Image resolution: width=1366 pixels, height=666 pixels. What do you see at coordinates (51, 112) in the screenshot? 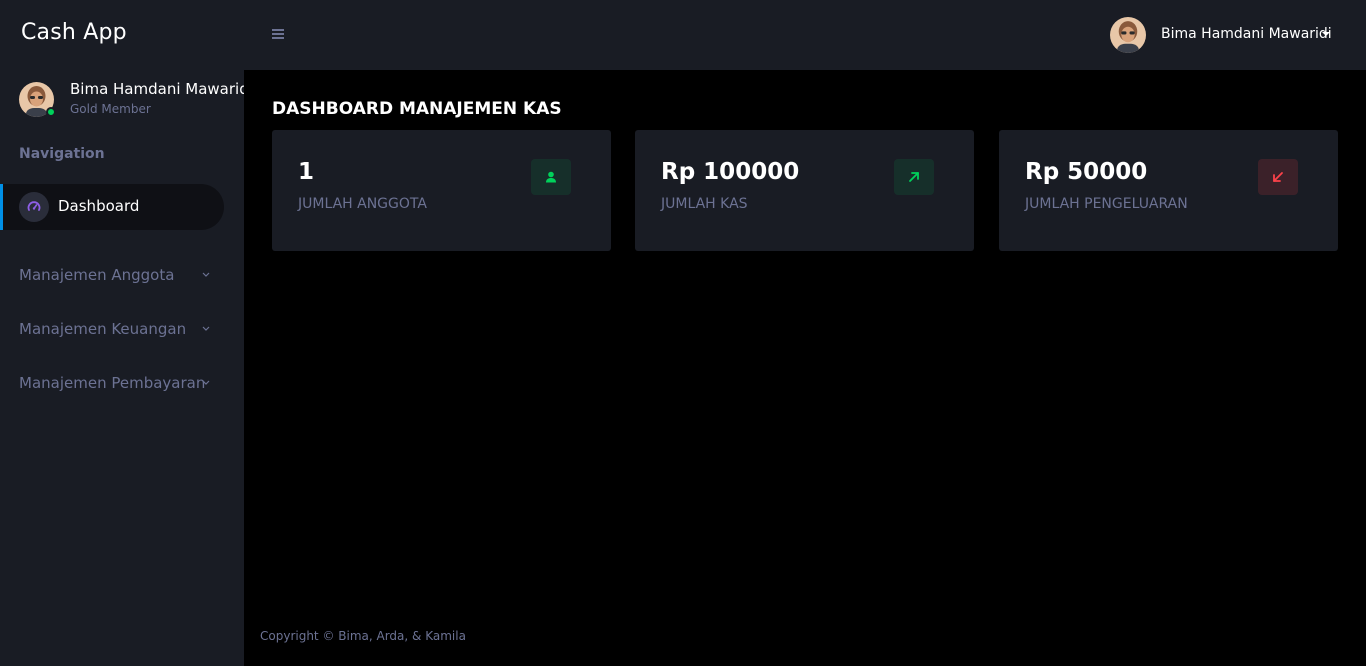
I see `online-status-dot` at bounding box center [51, 112].